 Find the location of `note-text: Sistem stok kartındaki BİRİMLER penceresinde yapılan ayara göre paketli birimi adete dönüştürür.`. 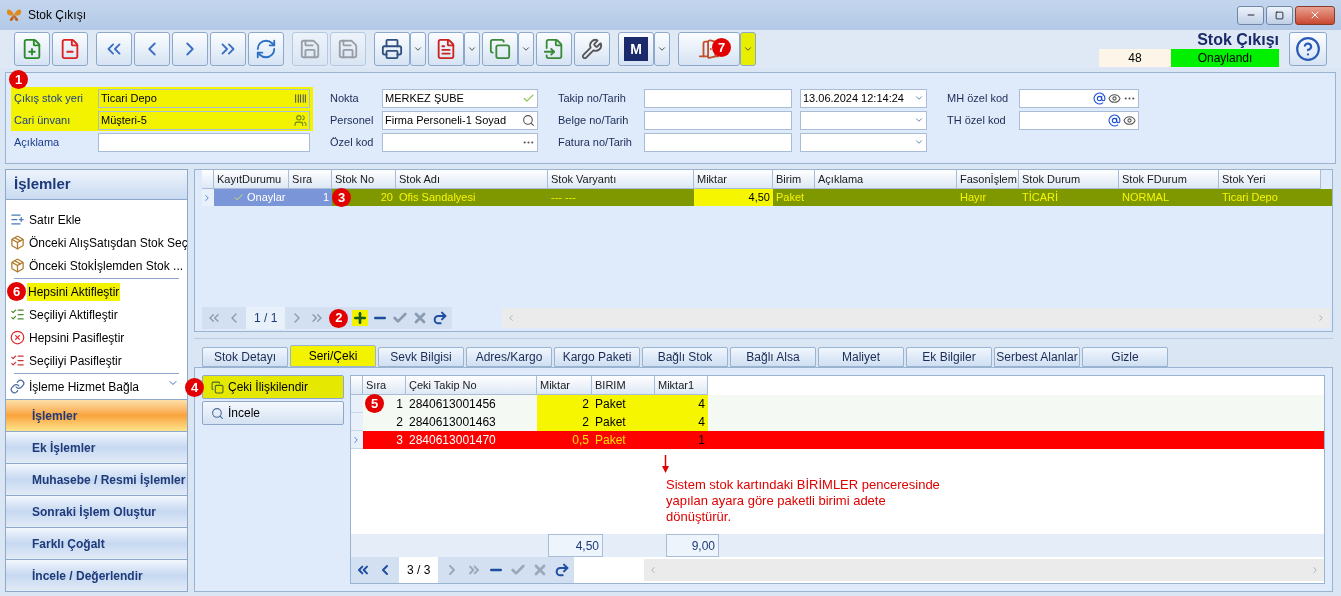

note-text: Sistem stok kartındaki BİRİMLER penceresinde yapılan ayara göre paketli birimi adete dönüştürür. is located at coordinates (803, 501).